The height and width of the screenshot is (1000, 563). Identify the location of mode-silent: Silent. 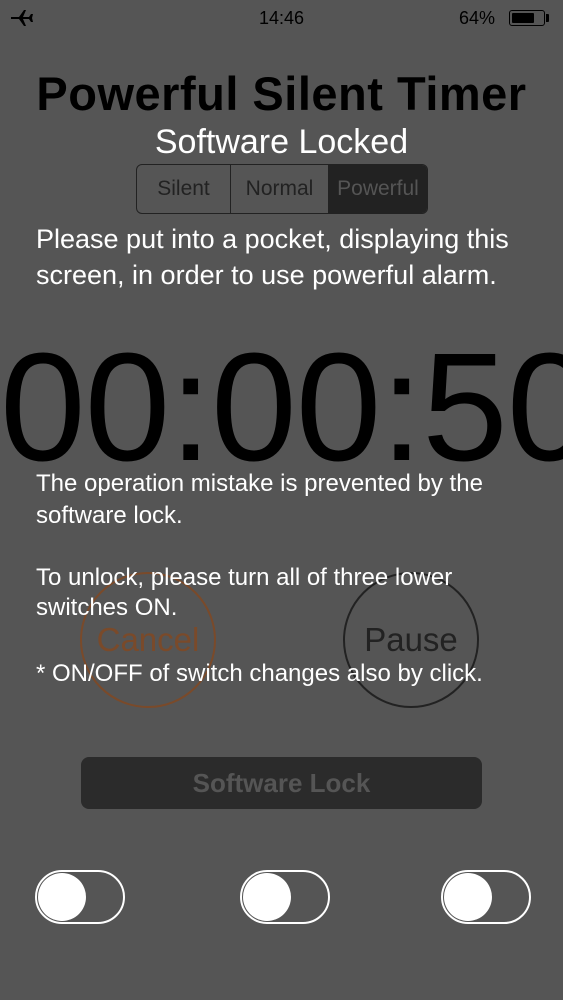
(184, 189).